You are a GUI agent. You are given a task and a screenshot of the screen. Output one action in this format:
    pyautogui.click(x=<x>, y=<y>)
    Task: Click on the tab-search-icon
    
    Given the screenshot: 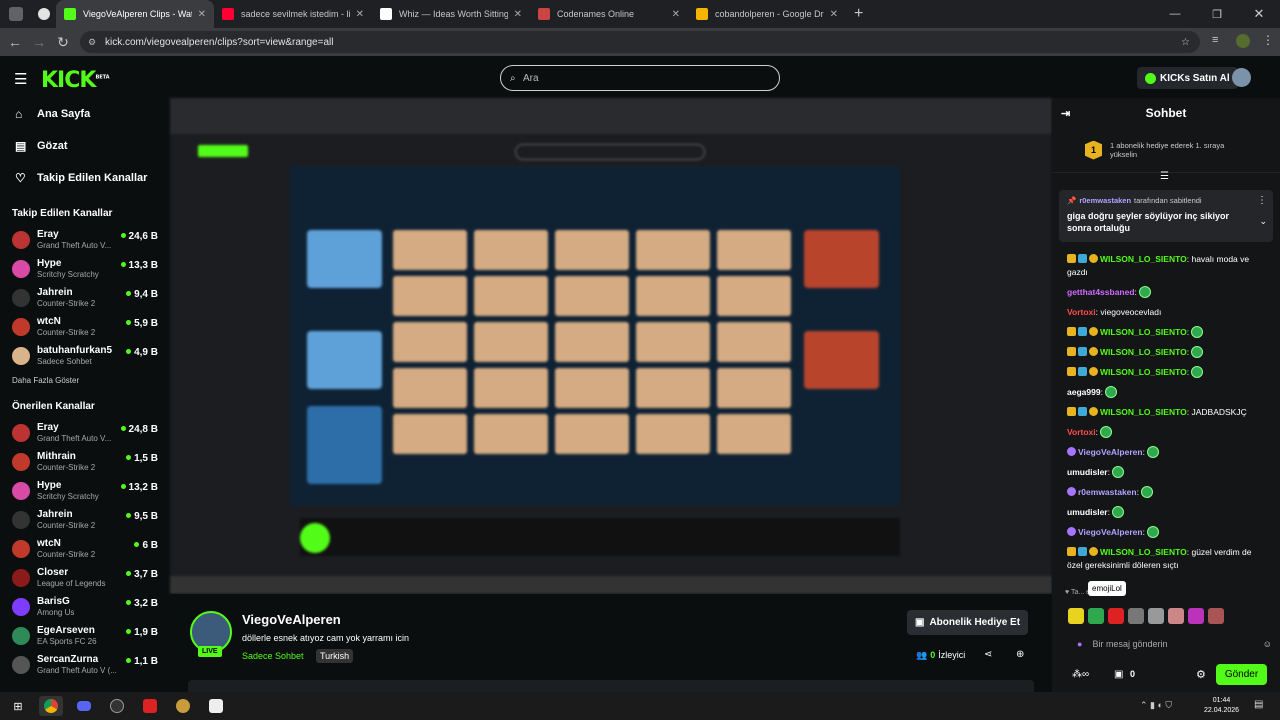 What is the action you would take?
    pyautogui.click(x=16, y=14)
    